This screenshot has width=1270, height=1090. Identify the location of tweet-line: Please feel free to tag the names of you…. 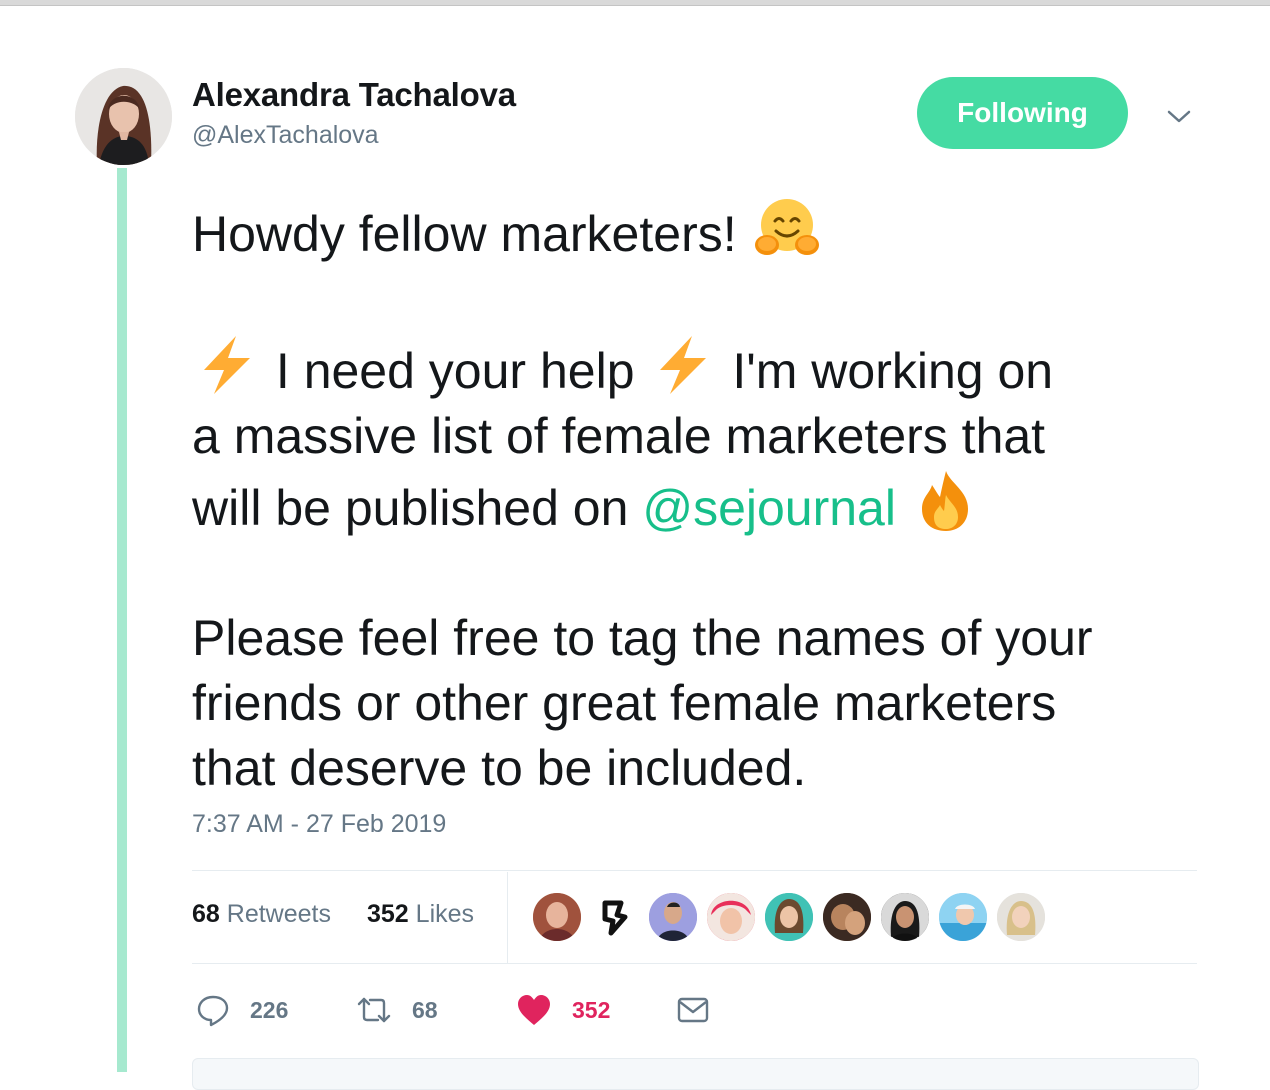
(642, 638).